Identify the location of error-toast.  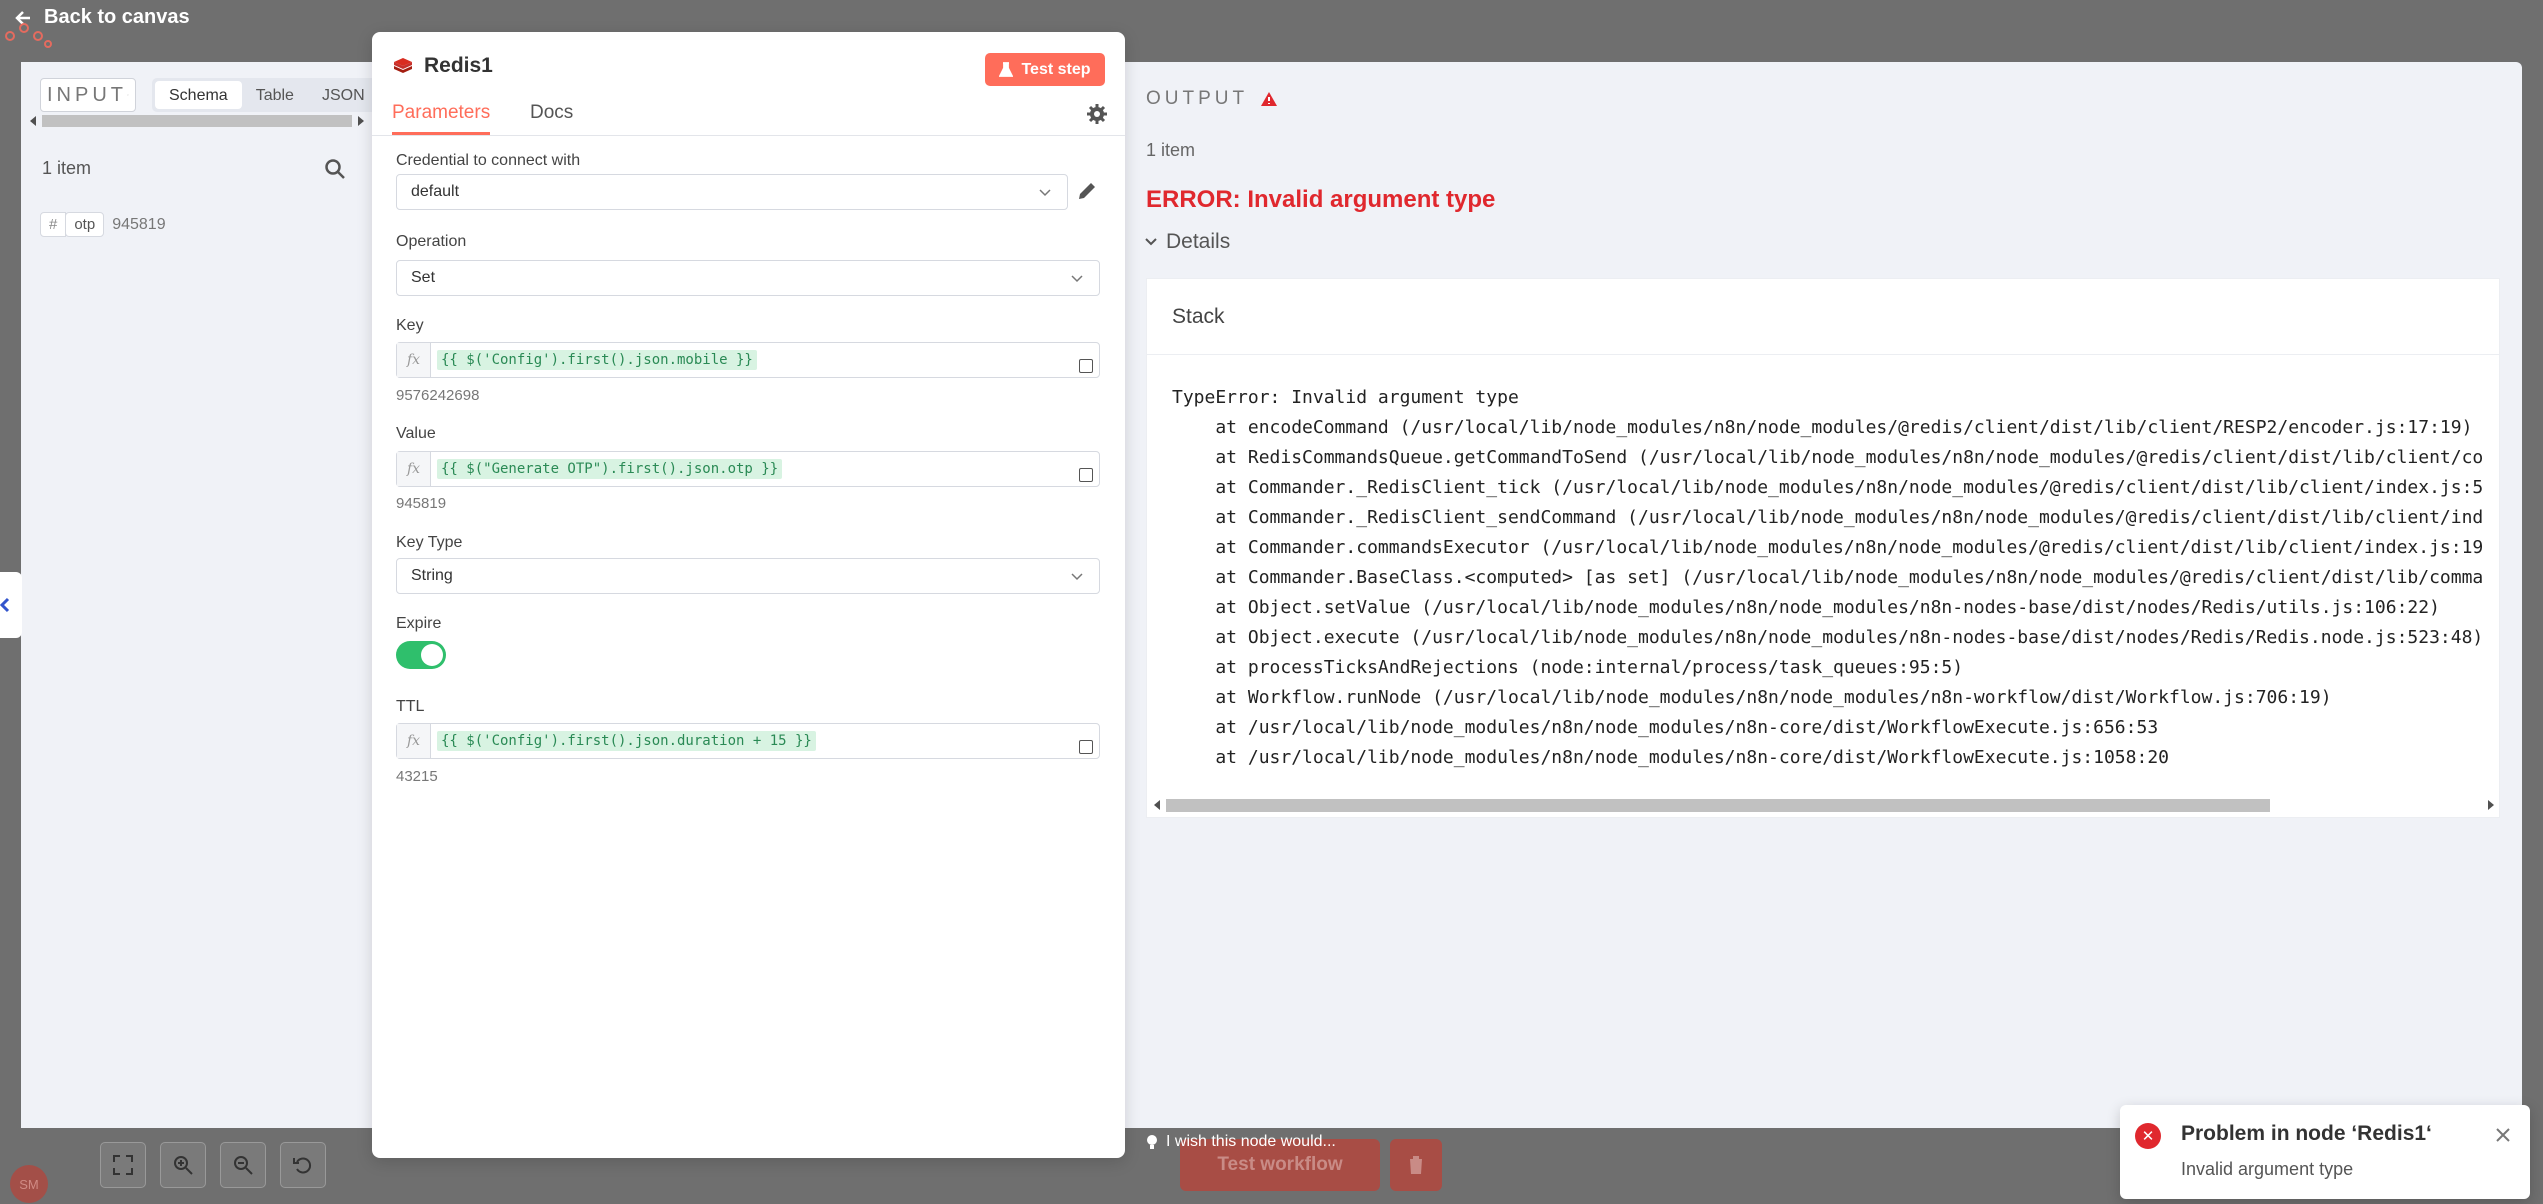
(2325, 1152).